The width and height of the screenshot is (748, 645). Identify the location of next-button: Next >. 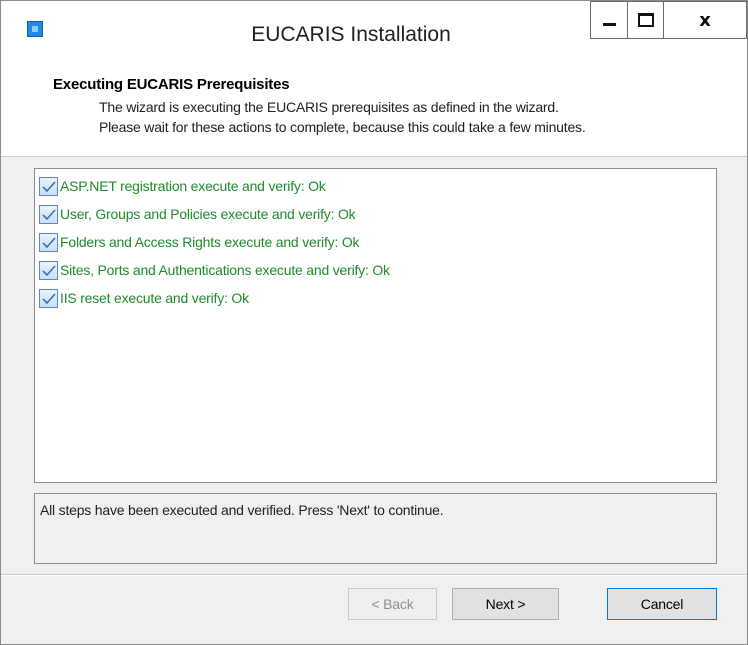
(505, 604).